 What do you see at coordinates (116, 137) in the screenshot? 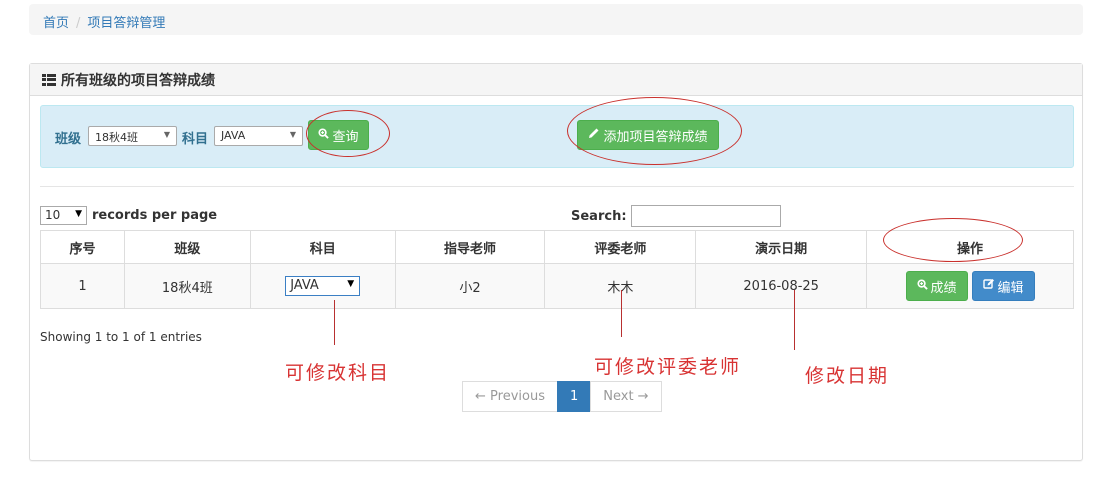
I see `class-select-value: 18秋4班` at bounding box center [116, 137].